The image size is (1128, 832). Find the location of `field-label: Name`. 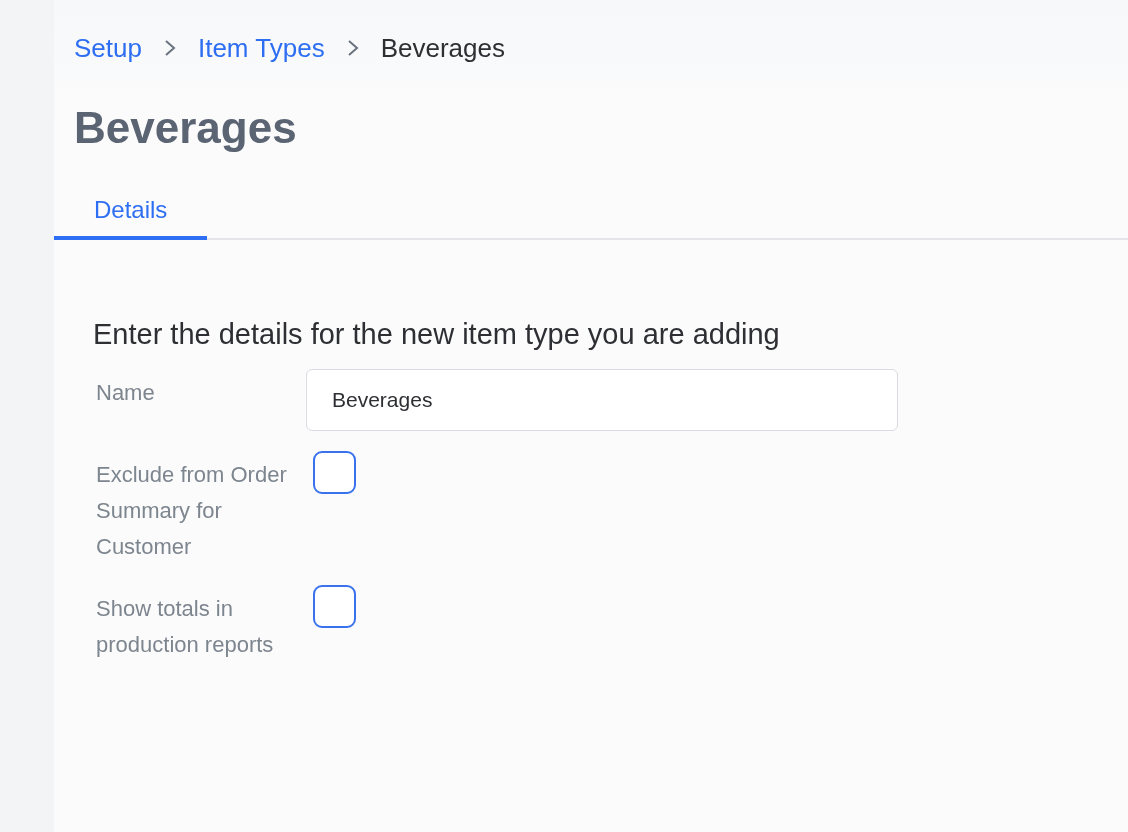

field-label: Name is located at coordinates (126, 393).